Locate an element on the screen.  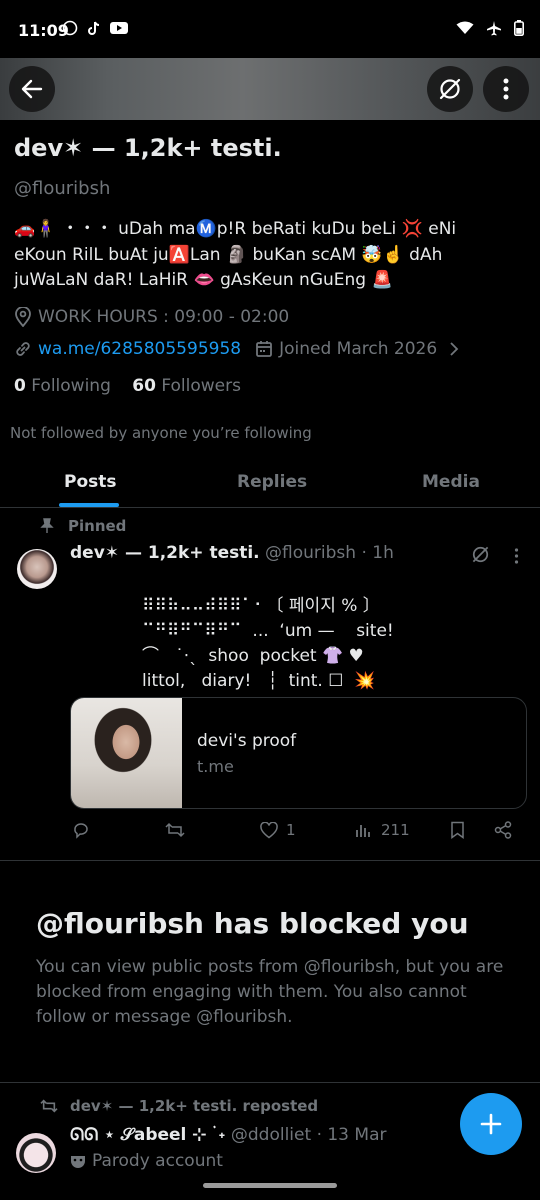
link-card: devi's proof t.me is located at coordinates (298, 753).